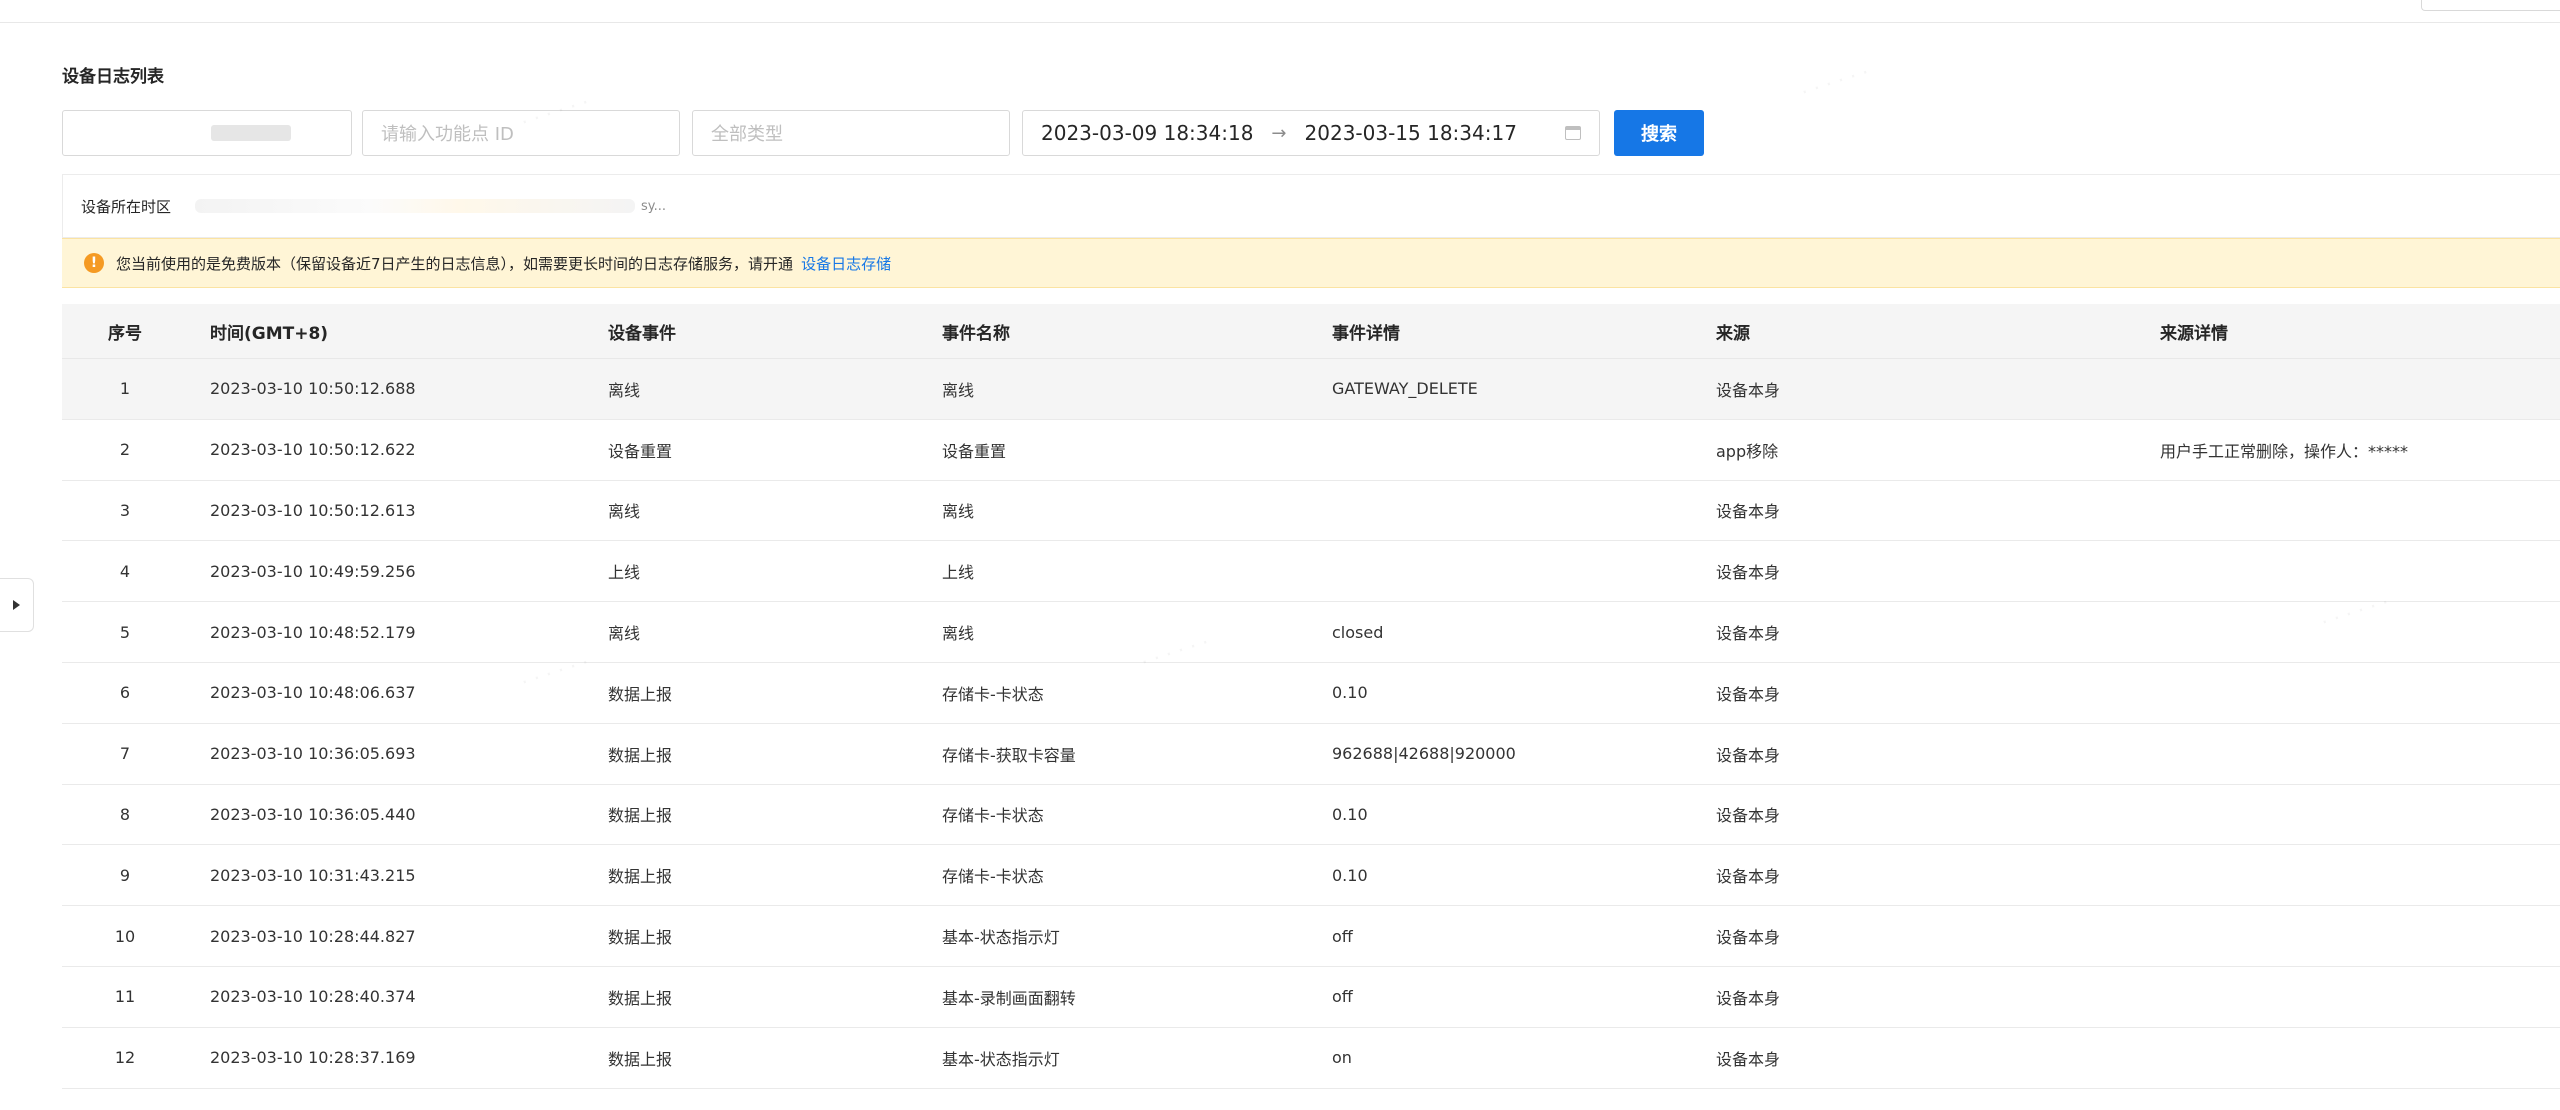 This screenshot has width=2560, height=1110. I want to click on cell-time: 2023-03-10 10:31:43.215, so click(380, 875).